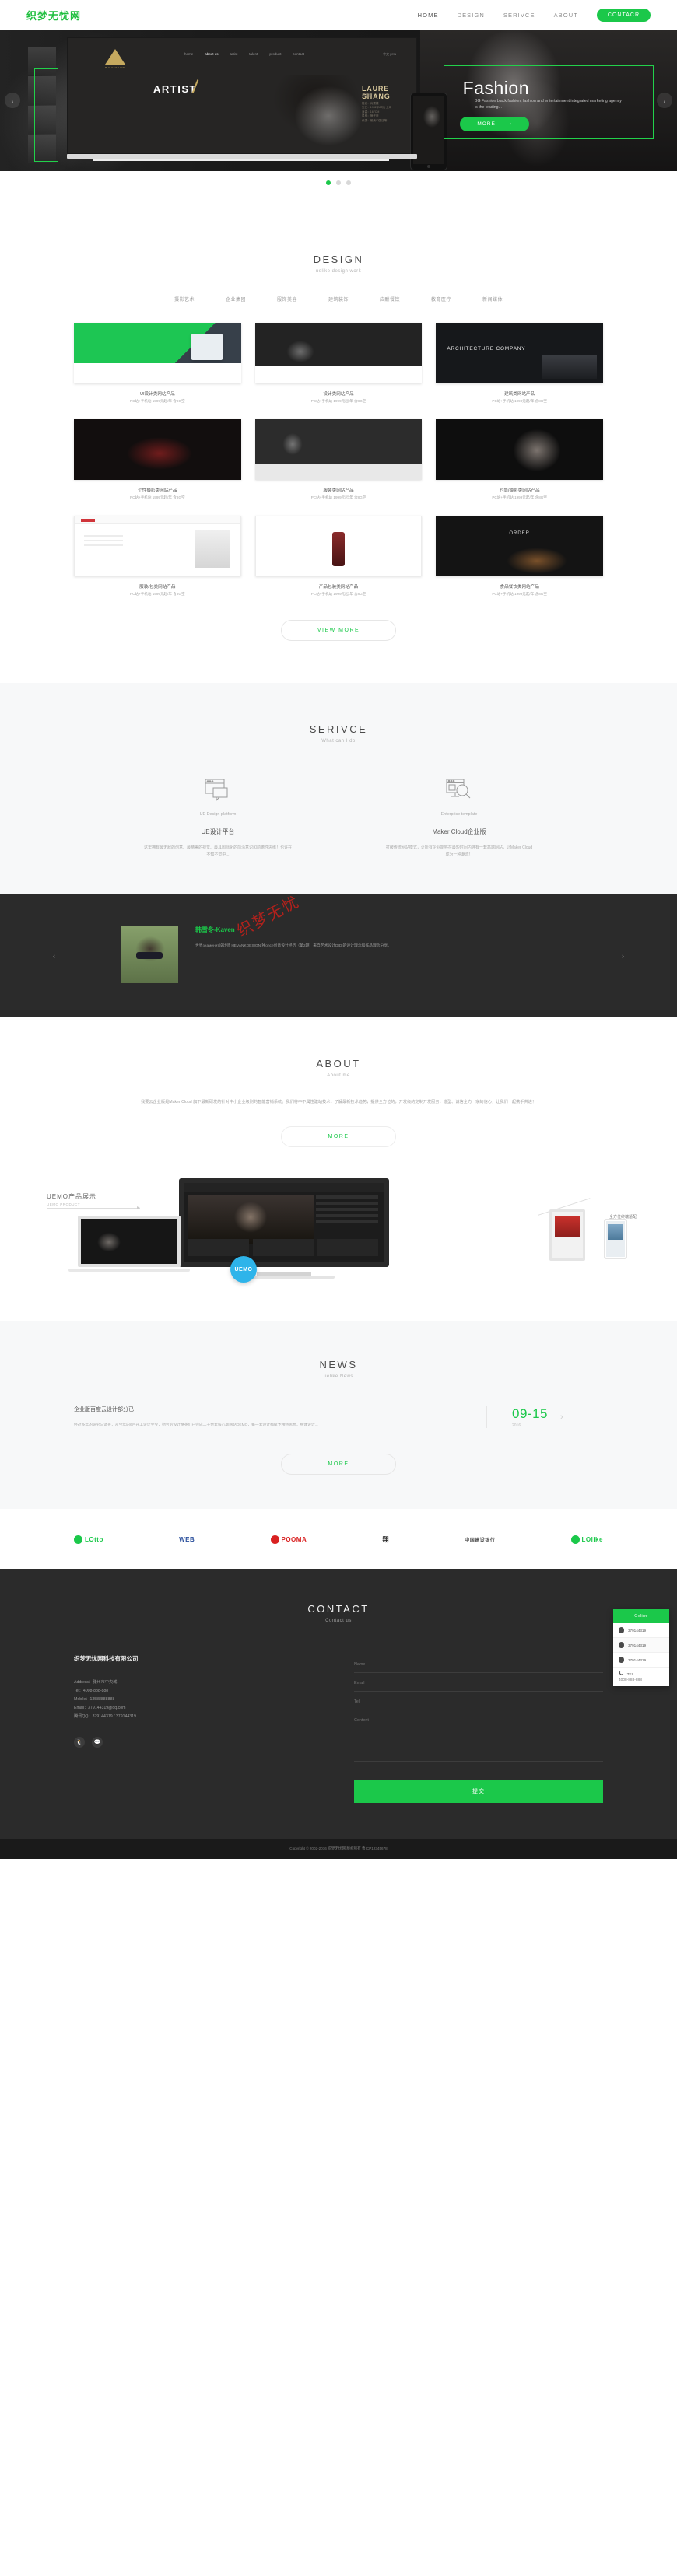 The height and width of the screenshot is (2576, 677). I want to click on design-card: 设计类网站产品 PC站+手机站 1999元起/年 含8G空, so click(338, 364).